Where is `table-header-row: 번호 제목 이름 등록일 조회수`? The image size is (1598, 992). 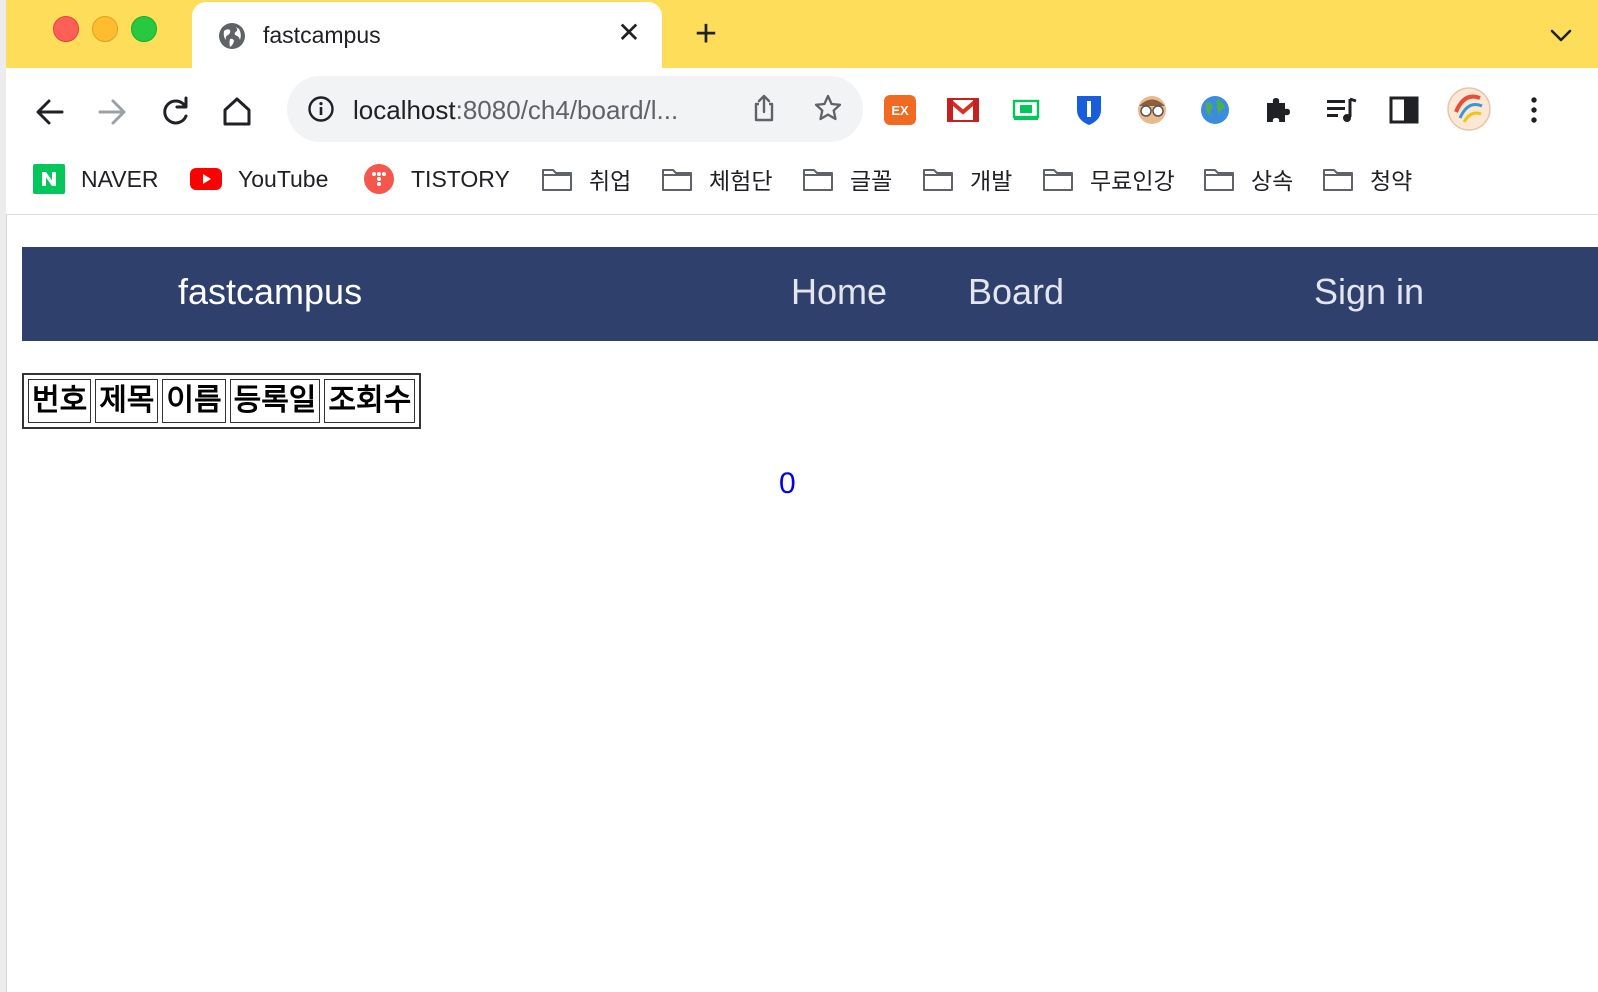
table-header-row: 번호 제목 이름 등록일 조회수 is located at coordinates (222, 401).